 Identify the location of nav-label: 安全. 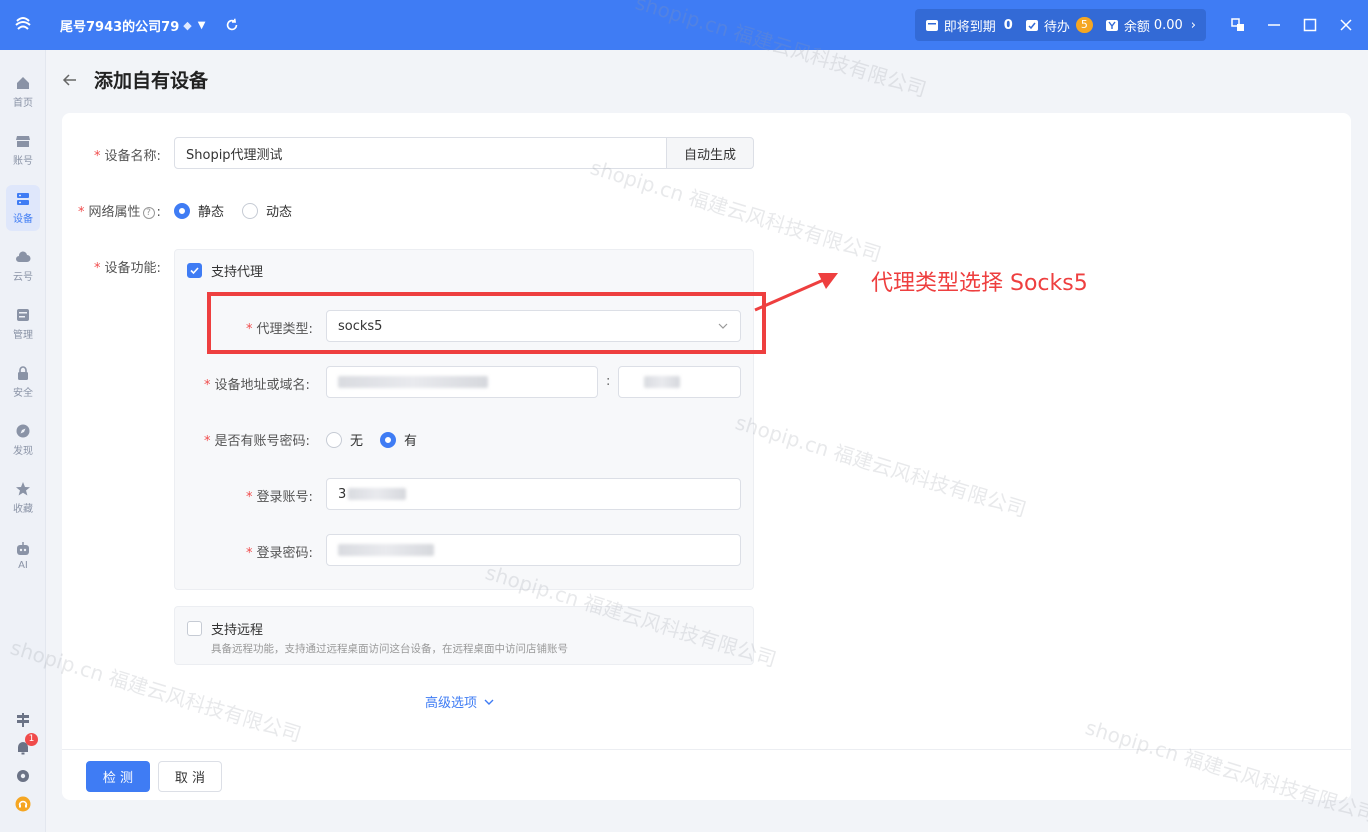
(23, 393).